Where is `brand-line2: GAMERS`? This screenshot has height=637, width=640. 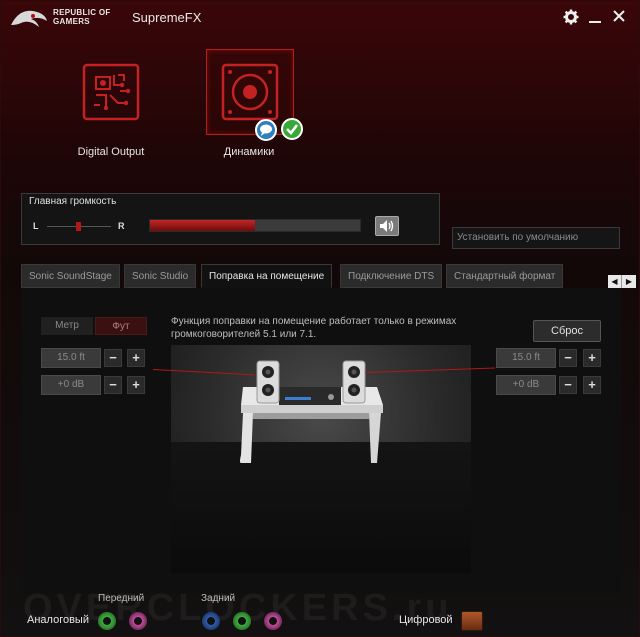 brand-line2: GAMERS is located at coordinates (71, 21).